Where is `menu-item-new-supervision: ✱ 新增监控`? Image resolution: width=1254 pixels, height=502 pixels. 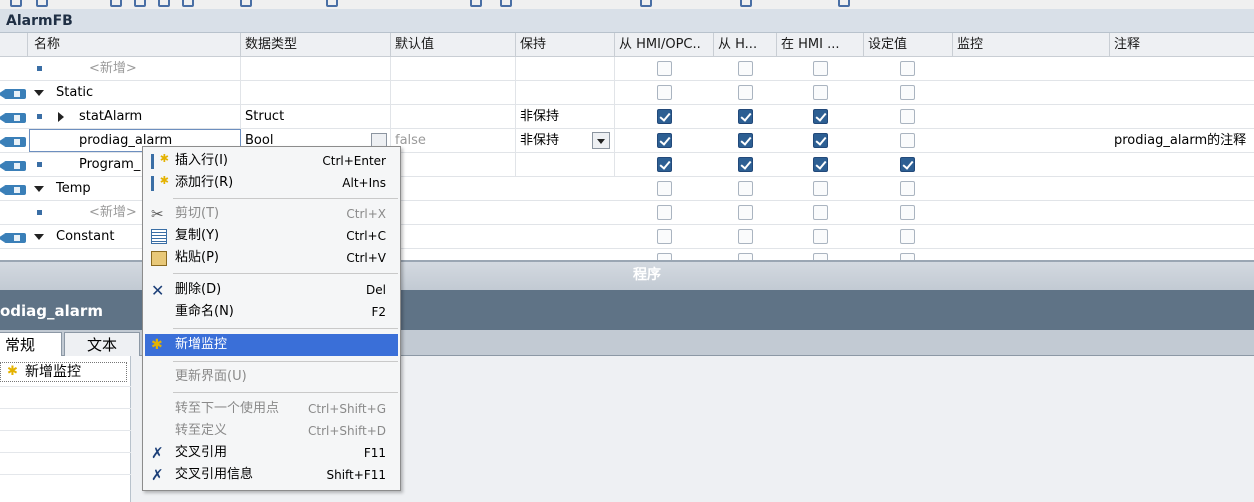 menu-item-new-supervision: ✱ 新增监控 is located at coordinates (271, 345).